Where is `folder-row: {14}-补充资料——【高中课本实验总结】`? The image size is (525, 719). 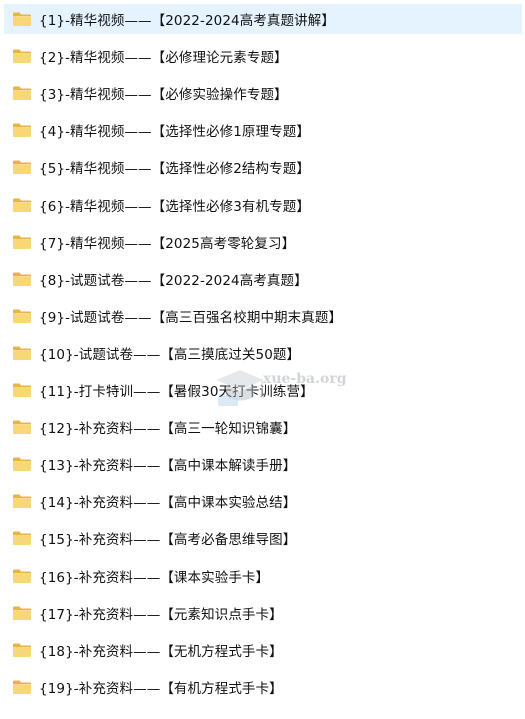
folder-row: {14}-补充资料——【高中课本实验总结】 is located at coordinates (263, 501).